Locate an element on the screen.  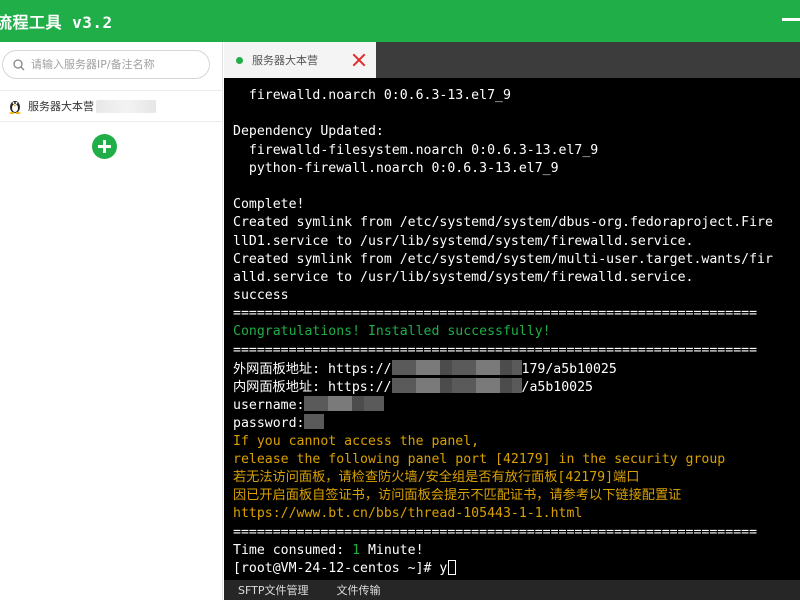
terminal-line-text: success is located at coordinates (261, 296).